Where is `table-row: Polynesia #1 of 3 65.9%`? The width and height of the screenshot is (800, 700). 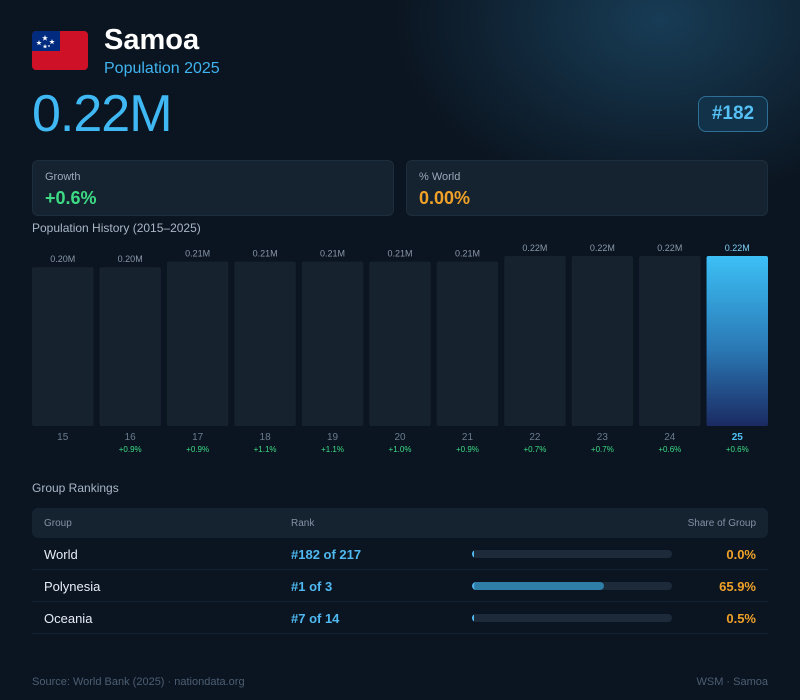
table-row: Polynesia #1 of 3 65.9% is located at coordinates (400, 586).